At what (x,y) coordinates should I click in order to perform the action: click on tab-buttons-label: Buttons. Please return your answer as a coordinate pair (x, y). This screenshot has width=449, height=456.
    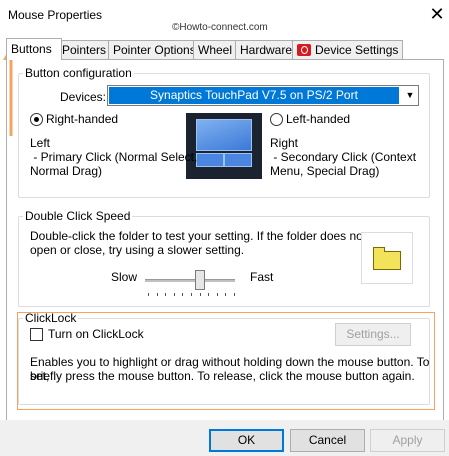
    Looking at the image, I should click on (31, 49).